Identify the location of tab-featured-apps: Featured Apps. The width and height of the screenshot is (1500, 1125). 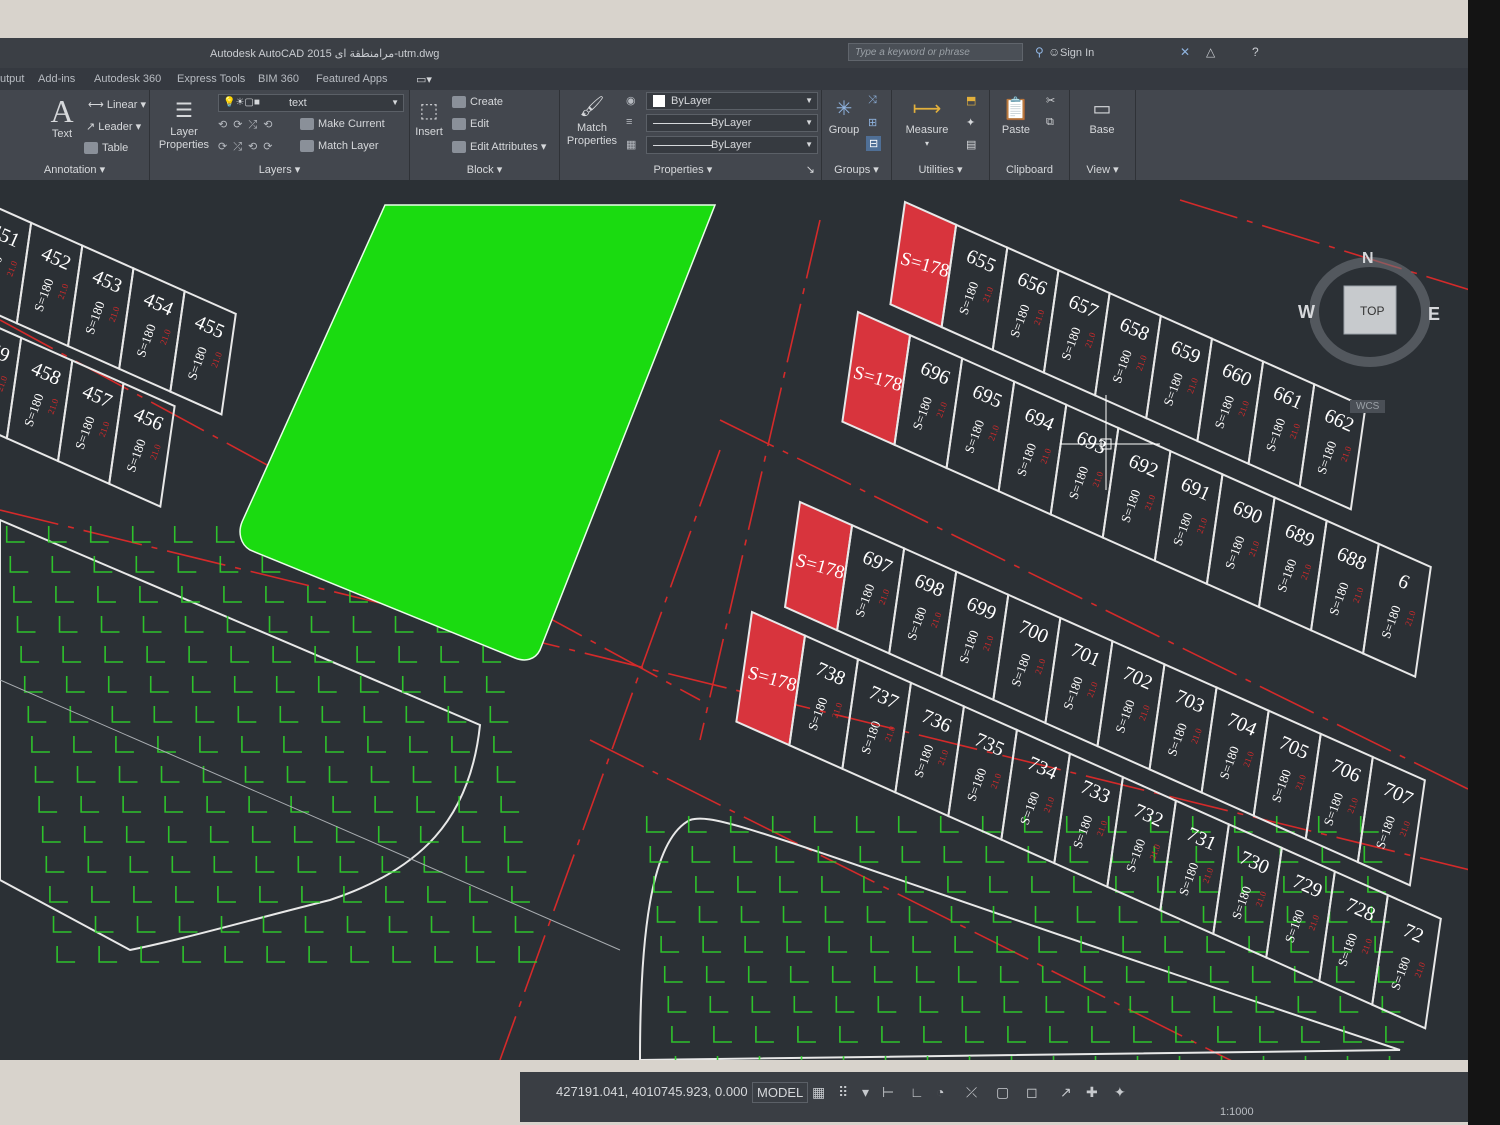
(352, 79).